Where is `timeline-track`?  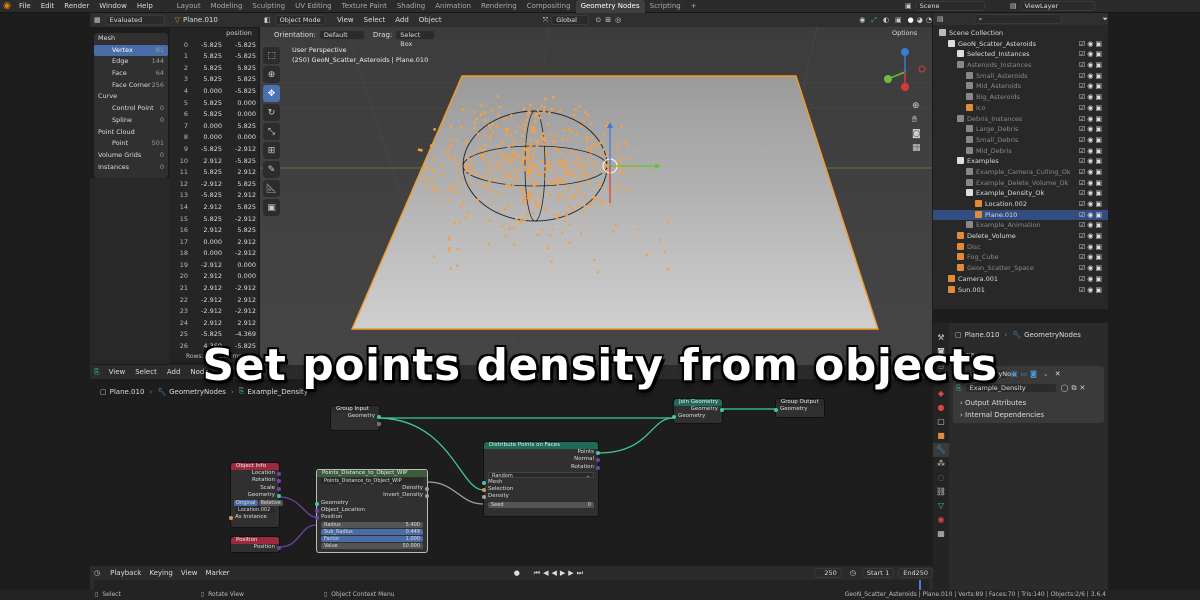
timeline-track is located at coordinates (511, 585).